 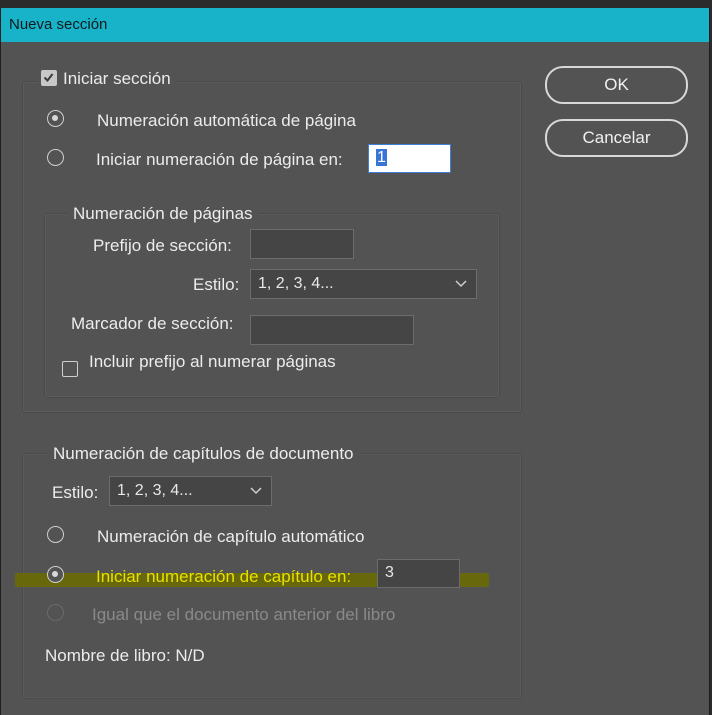 What do you see at coordinates (212, 361) in the screenshot?
I see `include-prefix-label: Incluir prefijo al numerar páginas` at bounding box center [212, 361].